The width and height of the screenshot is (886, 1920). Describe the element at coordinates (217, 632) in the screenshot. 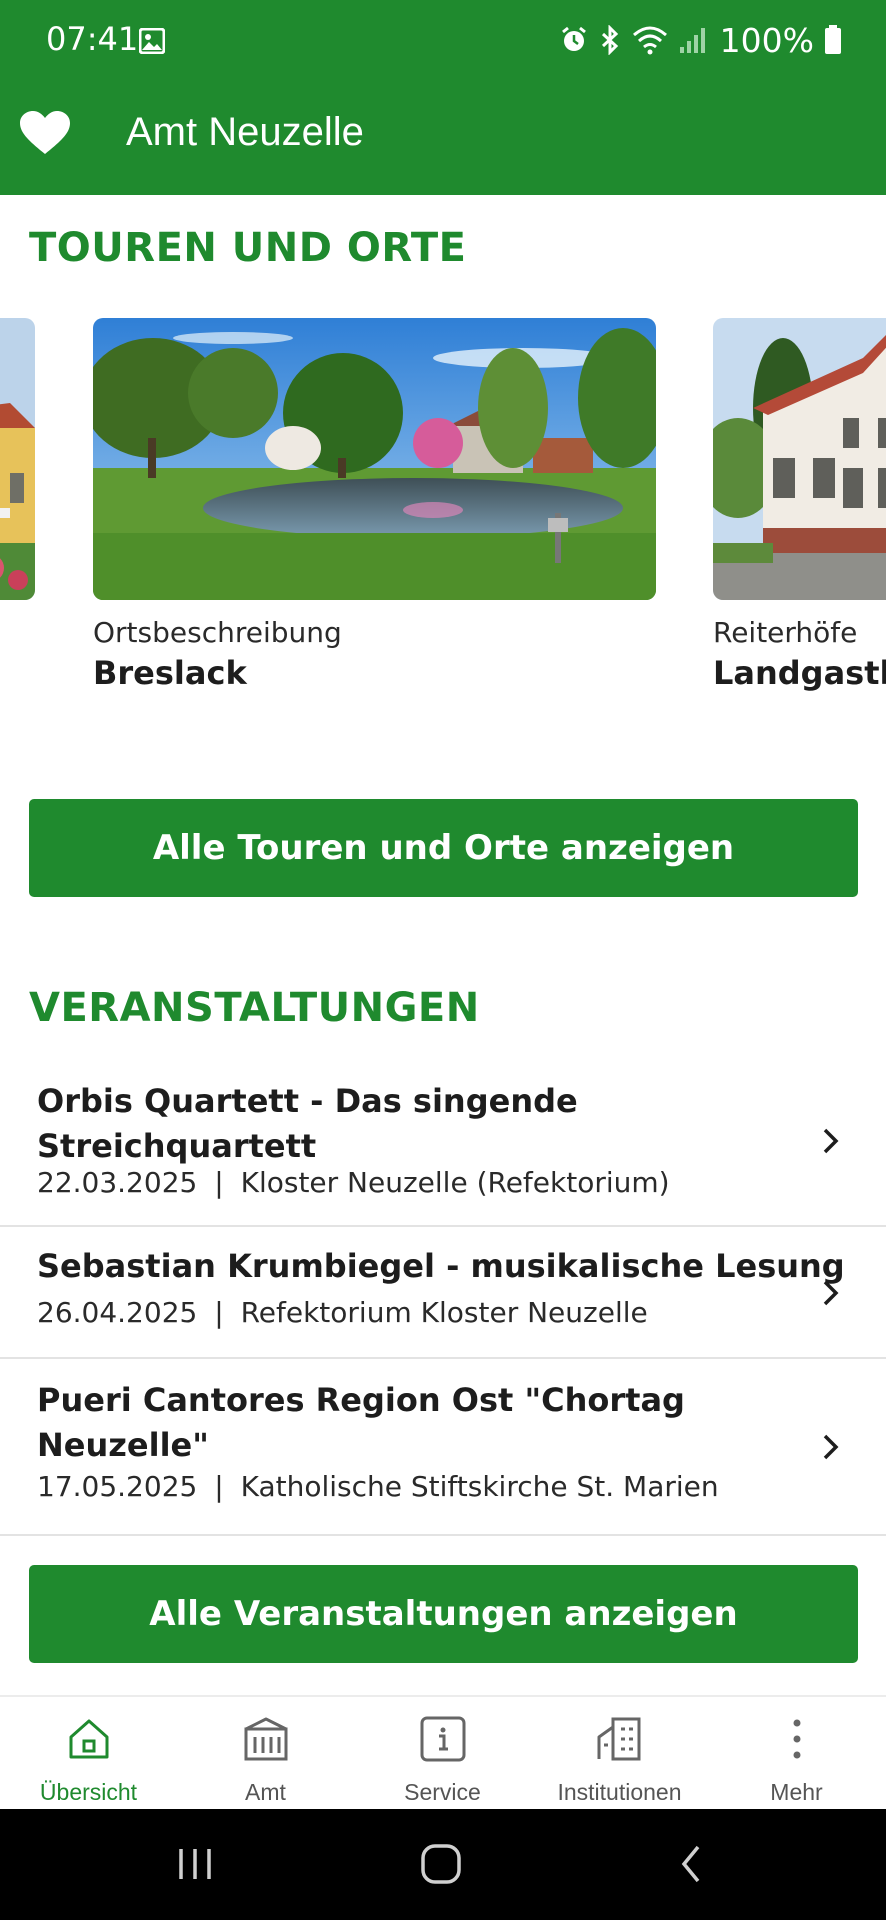

I see `tour-category: Ortsbeschreibung` at that location.